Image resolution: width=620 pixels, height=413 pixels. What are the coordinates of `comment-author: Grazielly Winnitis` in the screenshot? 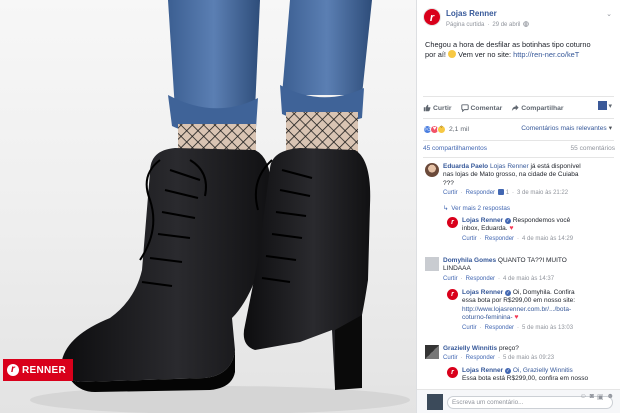 It's located at (470, 348).